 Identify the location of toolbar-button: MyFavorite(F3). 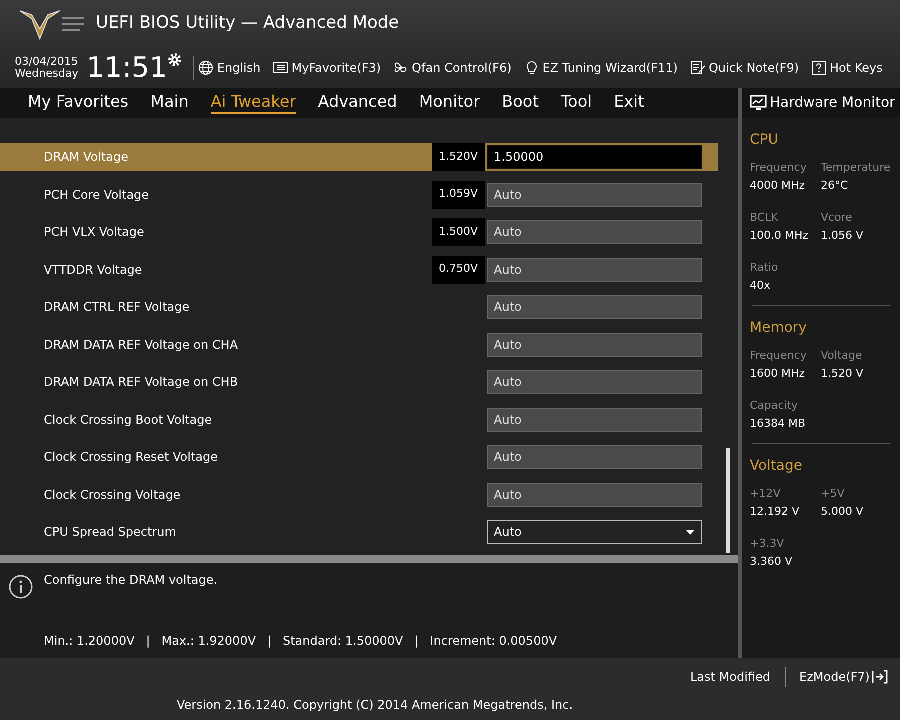
(327, 68).